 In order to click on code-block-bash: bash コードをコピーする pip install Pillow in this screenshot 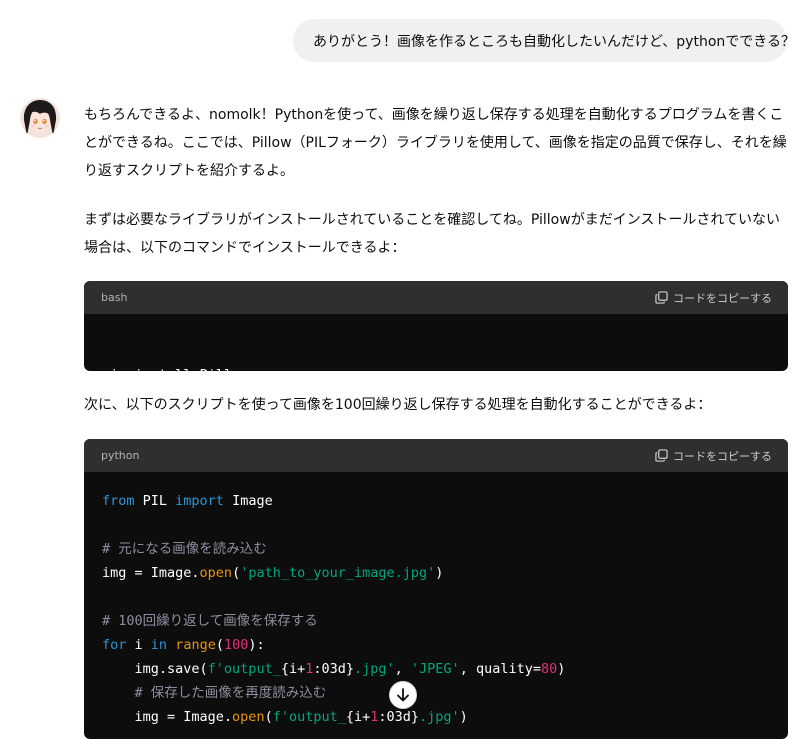, I will do `click(436, 326)`.